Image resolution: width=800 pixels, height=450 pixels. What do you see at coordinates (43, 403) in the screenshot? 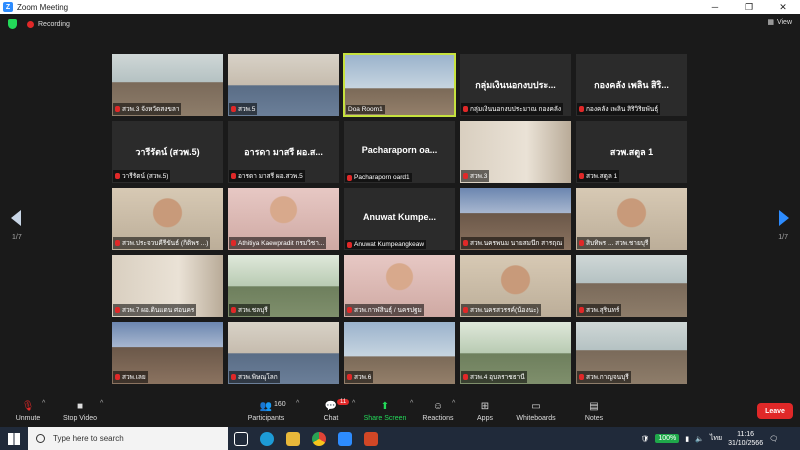
I see `audio-options-caret-icon: ^` at bounding box center [43, 403].